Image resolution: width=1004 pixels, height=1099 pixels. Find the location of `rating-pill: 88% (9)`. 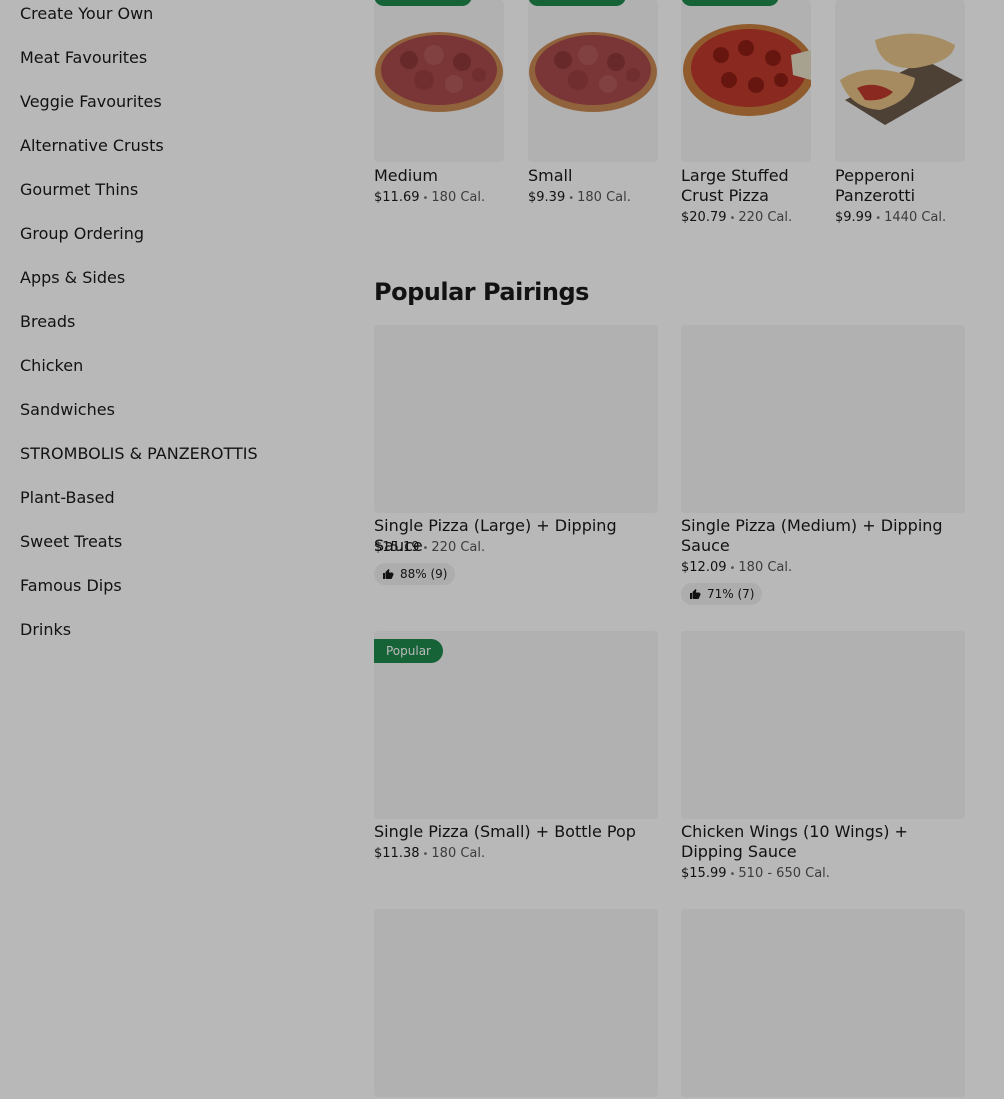

rating-pill: 88% (9) is located at coordinates (415, 574).